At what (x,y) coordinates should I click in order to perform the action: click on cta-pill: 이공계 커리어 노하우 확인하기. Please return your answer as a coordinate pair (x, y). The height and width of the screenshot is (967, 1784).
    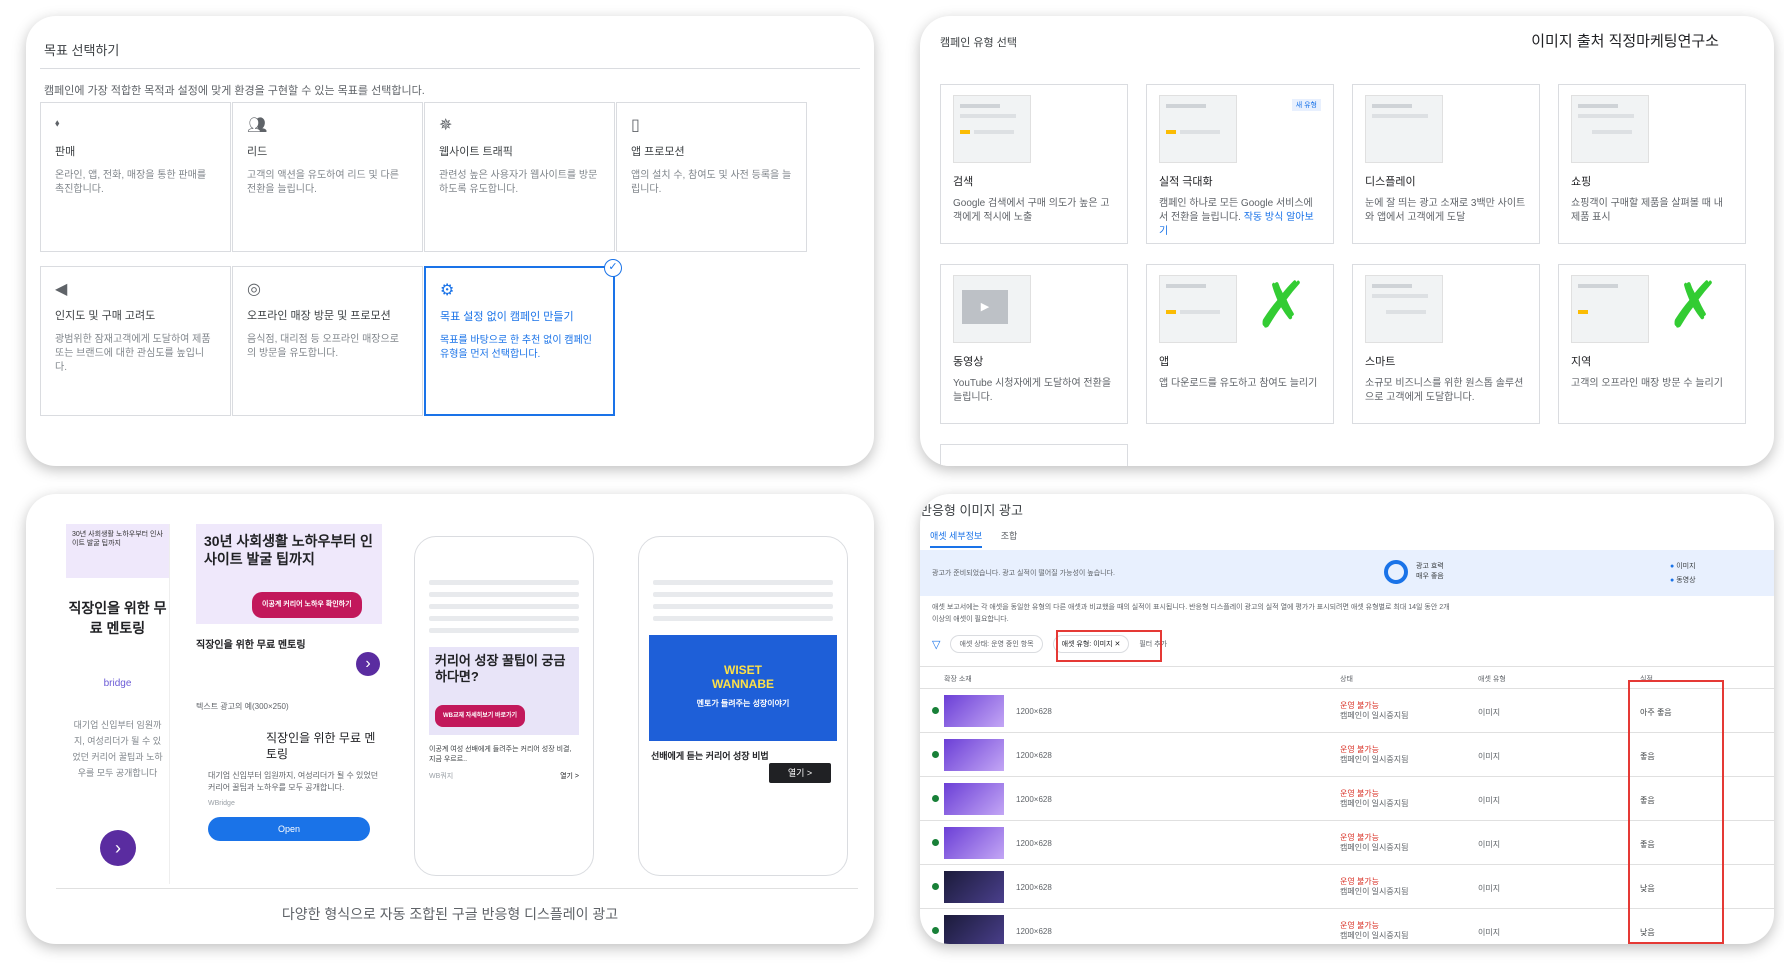
    Looking at the image, I should click on (307, 605).